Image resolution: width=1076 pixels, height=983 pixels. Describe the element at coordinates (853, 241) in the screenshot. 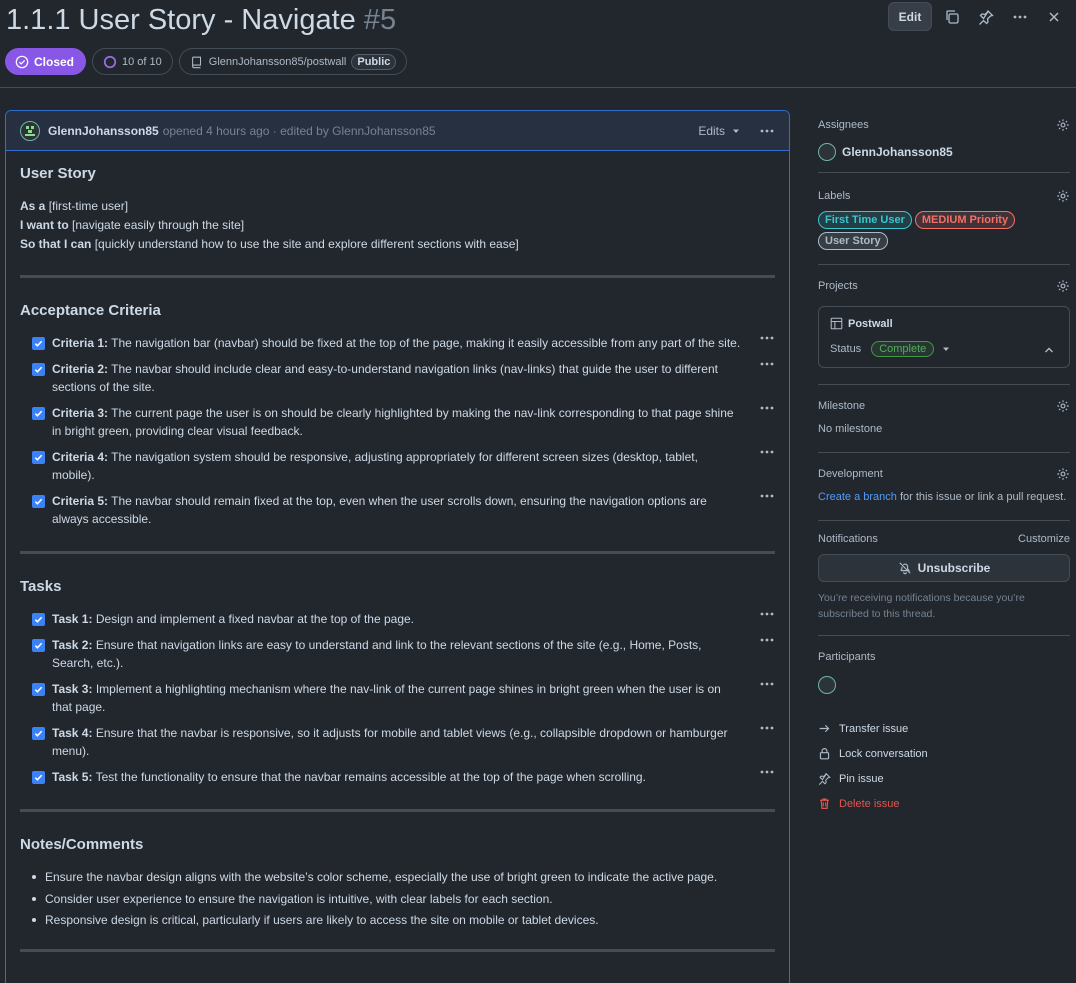

I see `label-chip: User Story` at that location.